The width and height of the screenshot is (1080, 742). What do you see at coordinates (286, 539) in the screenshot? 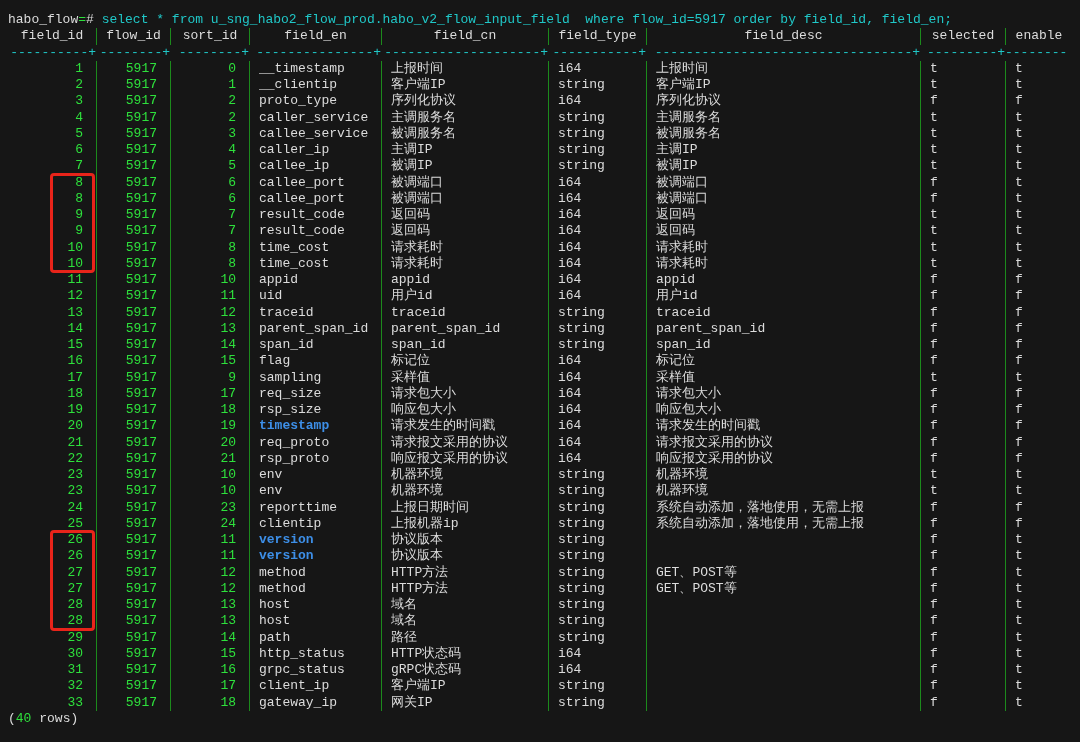
I see `table-cell: version` at bounding box center [286, 539].